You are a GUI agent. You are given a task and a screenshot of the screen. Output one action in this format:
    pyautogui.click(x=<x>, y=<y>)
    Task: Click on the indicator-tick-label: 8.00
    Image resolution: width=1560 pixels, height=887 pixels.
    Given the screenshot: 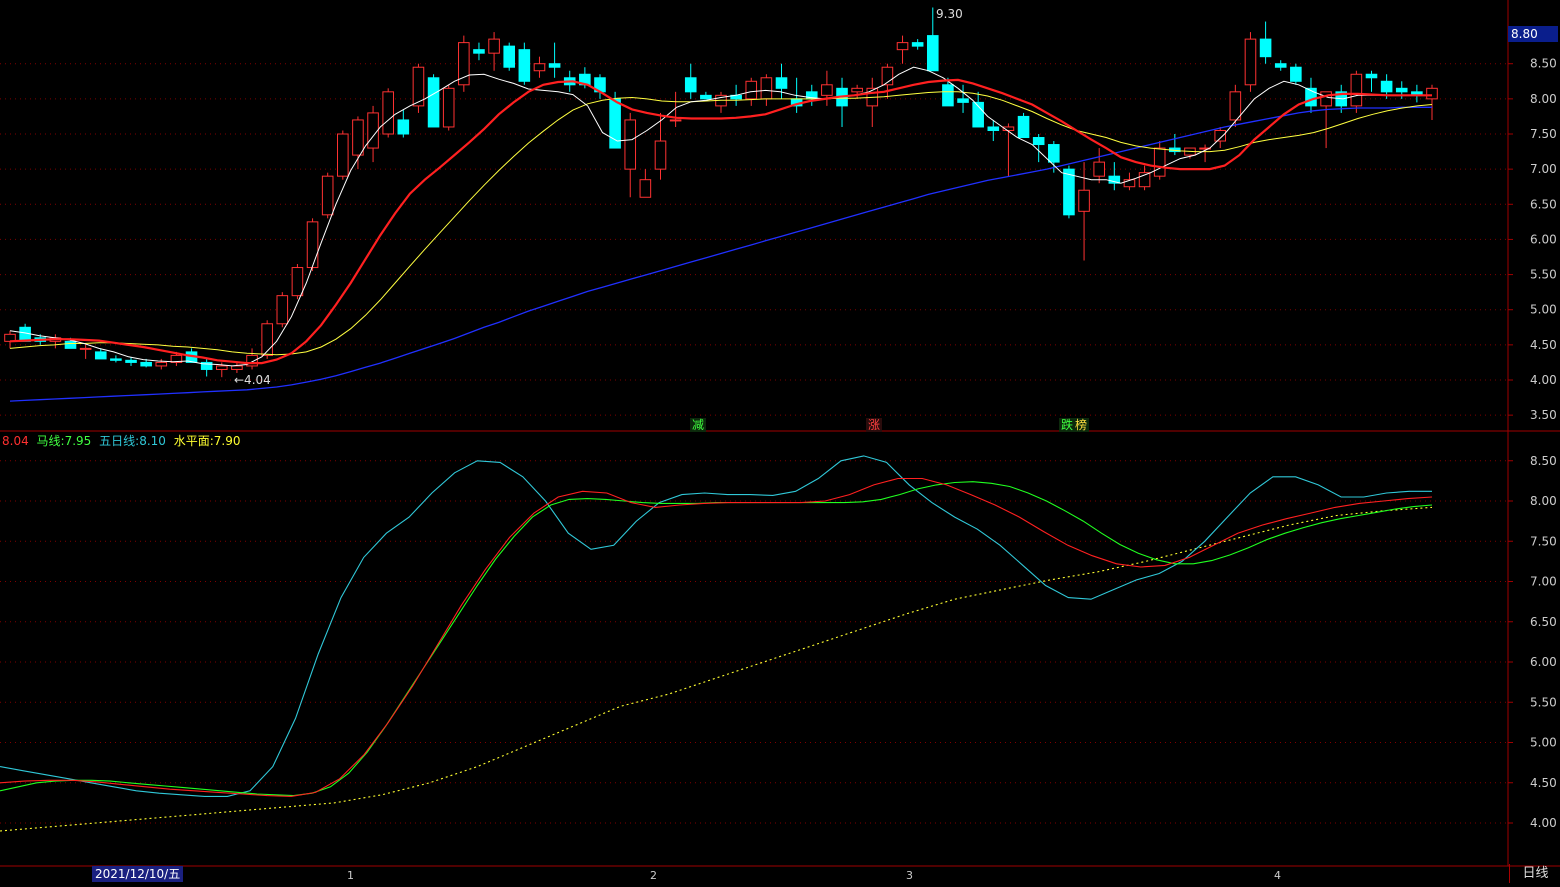 What is the action you would take?
    pyautogui.click(x=1543, y=501)
    